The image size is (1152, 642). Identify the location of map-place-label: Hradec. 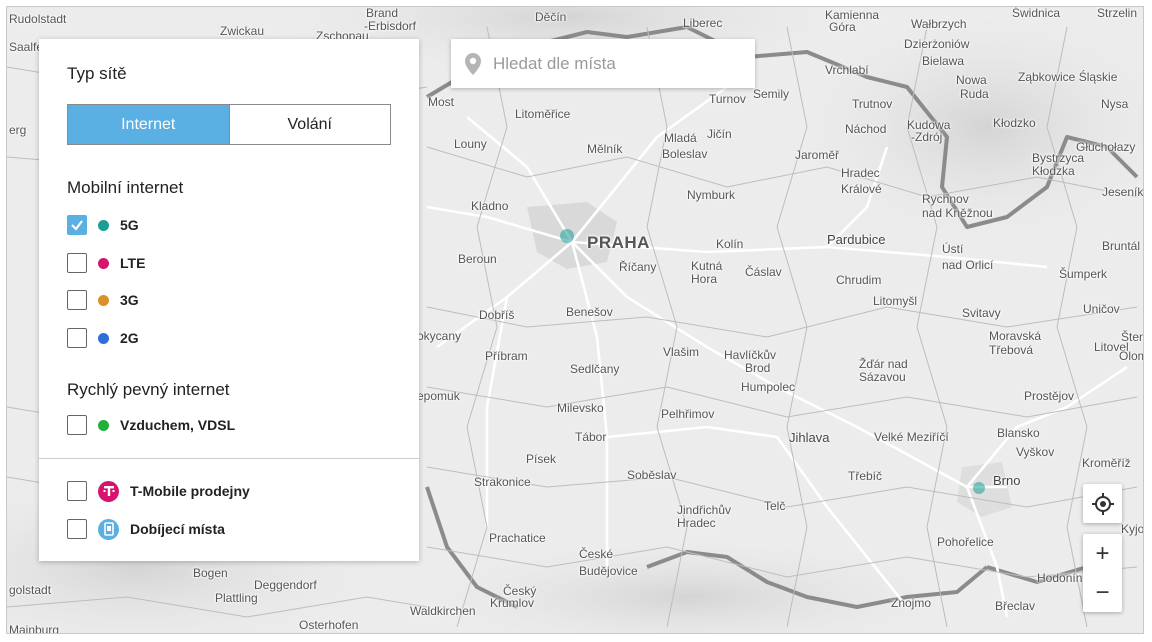
(696, 523).